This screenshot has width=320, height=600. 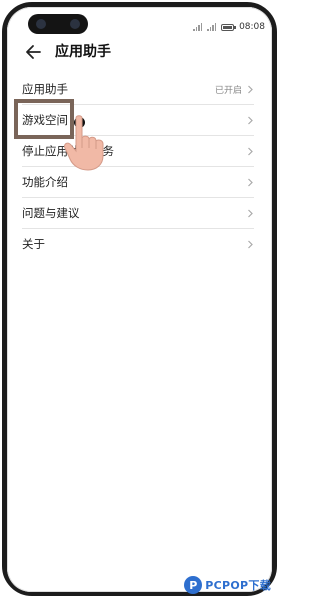 I want to click on status-time: 08:08, so click(x=252, y=27).